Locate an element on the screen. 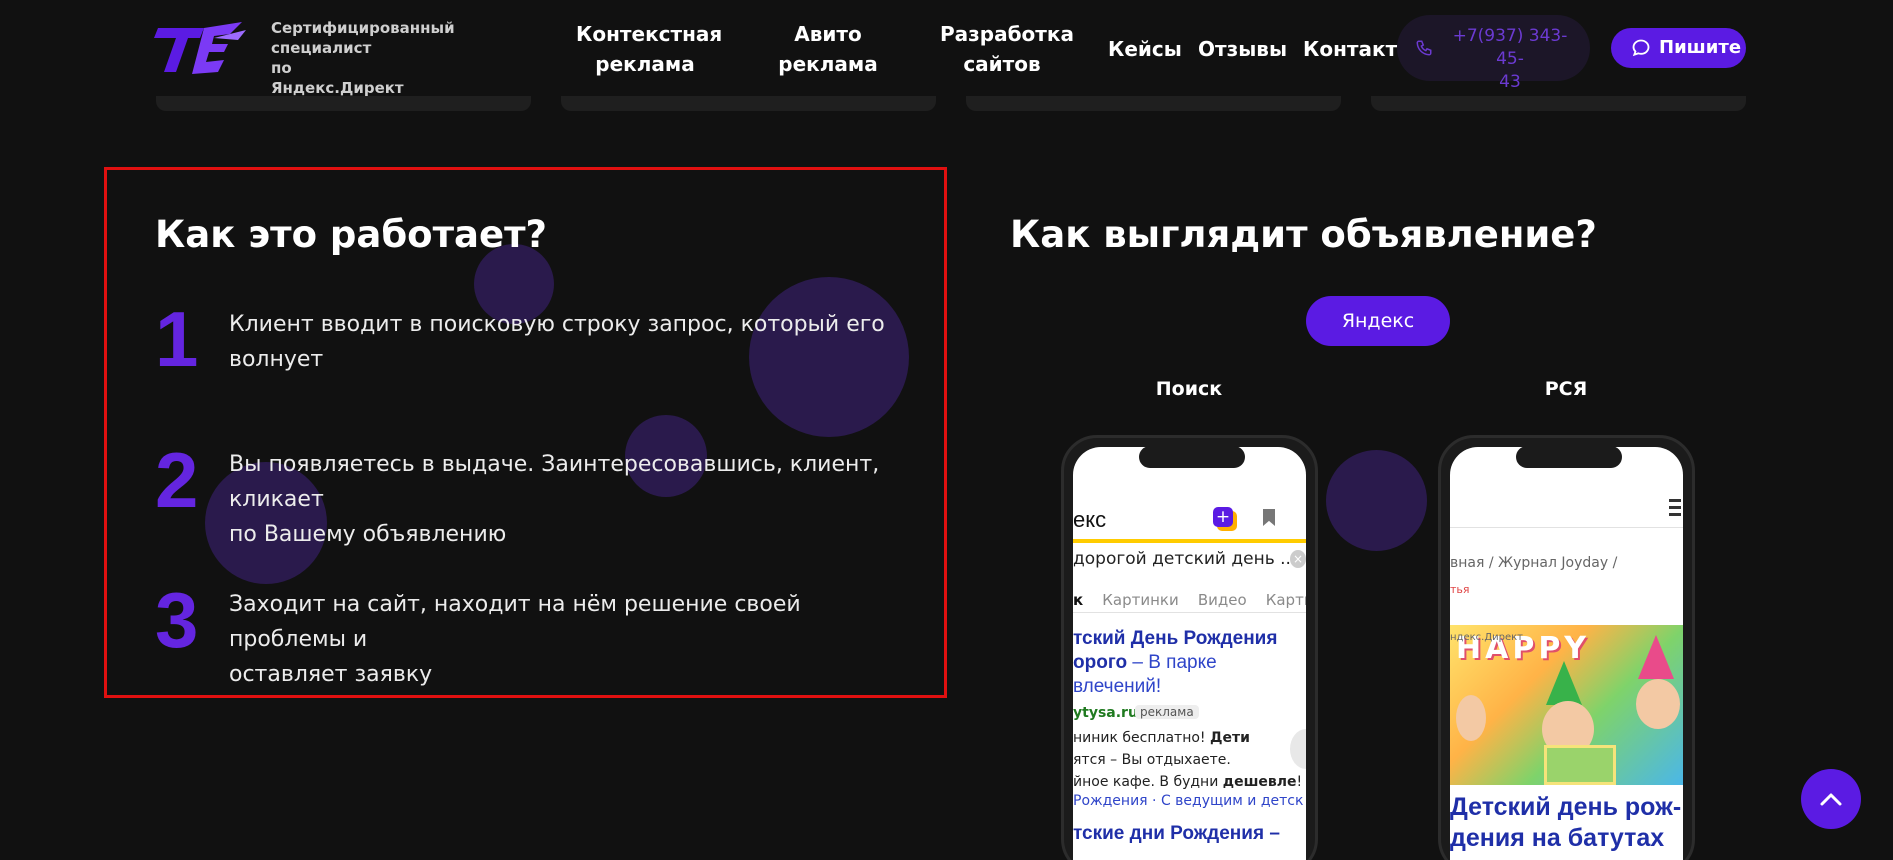 This screenshot has width=1893, height=860. ad-preview-title: Как выглядит объявление? is located at coordinates (1303, 234).